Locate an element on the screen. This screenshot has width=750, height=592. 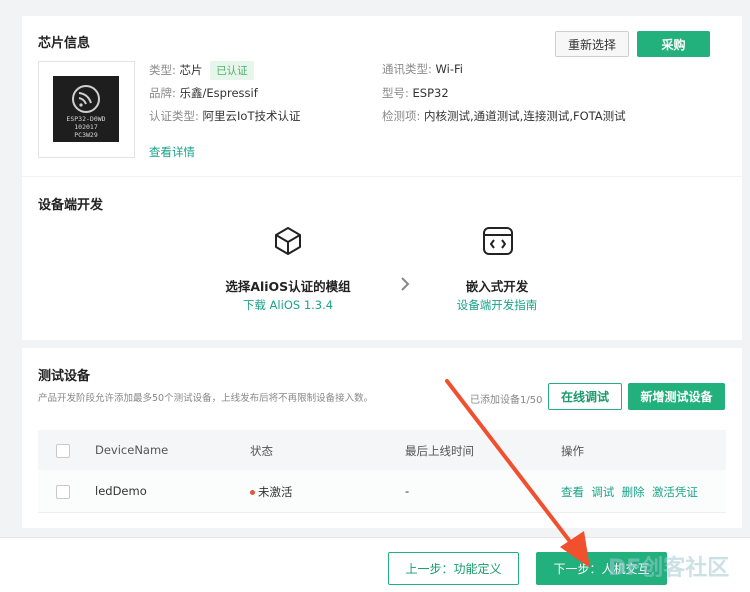
espressif-logo-icon is located at coordinates (86, 99).